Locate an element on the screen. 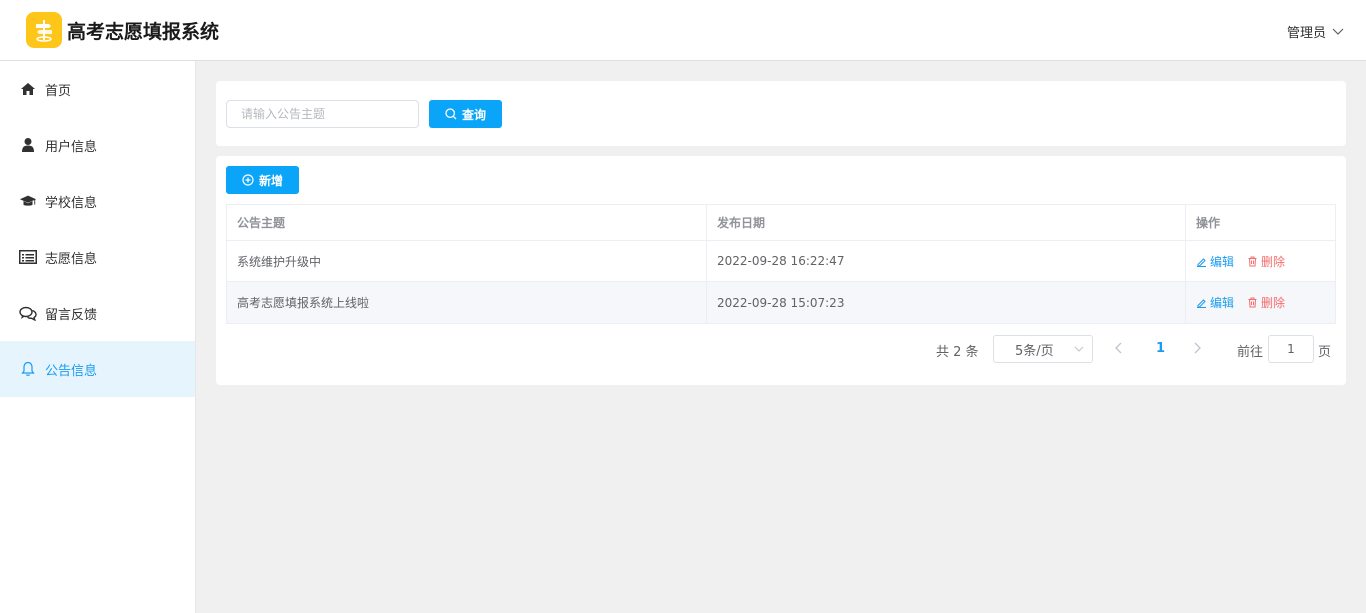 This screenshot has width=1366, height=613. page-size-value: 5条/页 is located at coordinates (1034, 351).